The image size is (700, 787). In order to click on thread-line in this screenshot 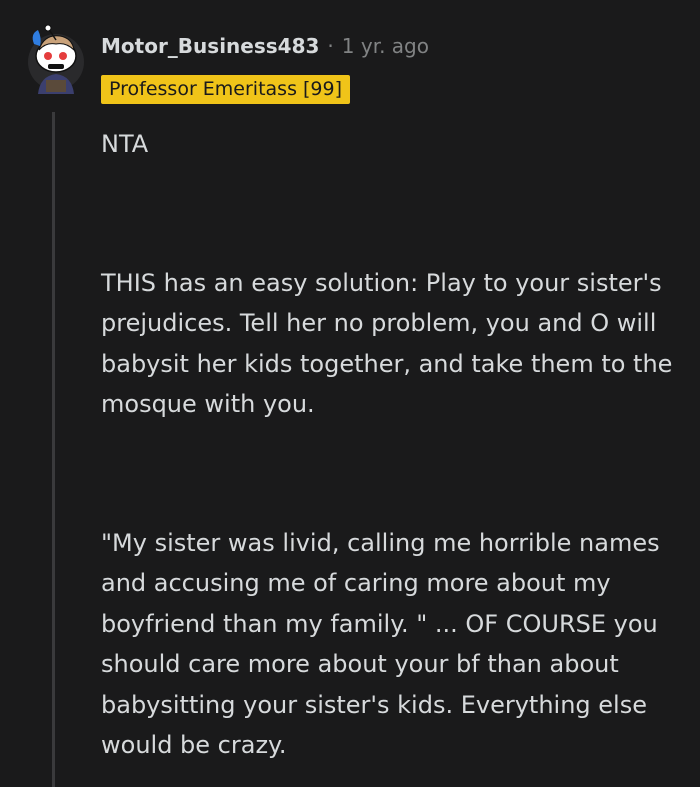, I will do `click(53, 449)`.